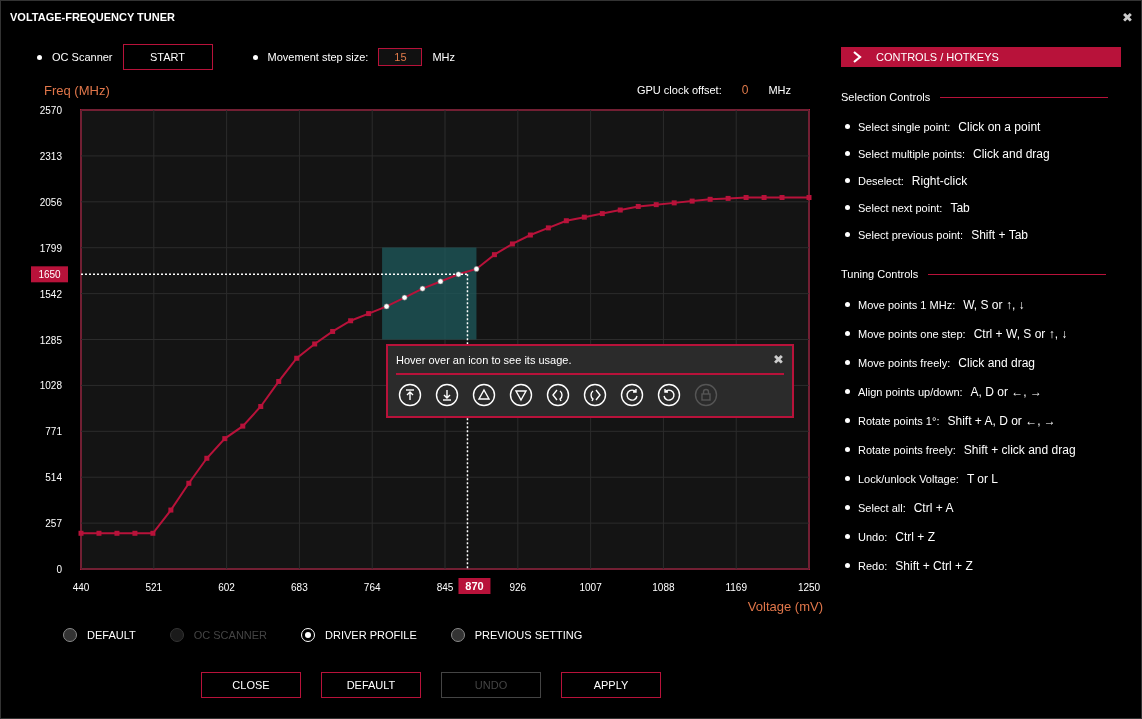 Image resolution: width=1142 pixels, height=719 pixels. What do you see at coordinates (318, 57) in the screenshot?
I see `step-size-label: Movement step size:` at bounding box center [318, 57].